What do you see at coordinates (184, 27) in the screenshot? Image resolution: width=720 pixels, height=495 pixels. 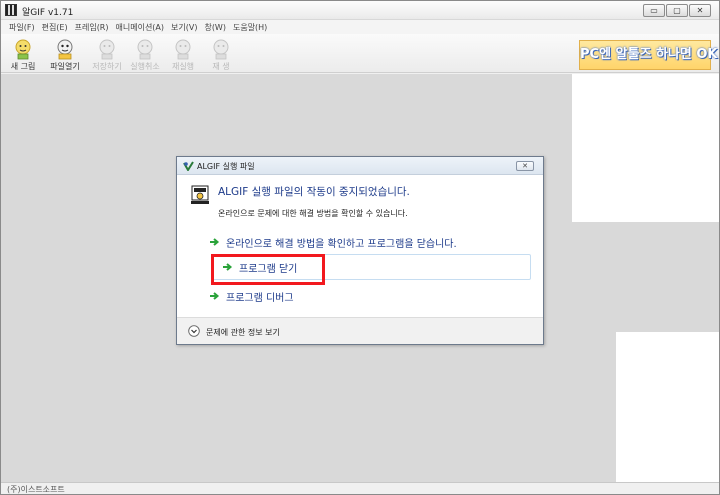 I see `menu-view: 보기(V)` at bounding box center [184, 27].